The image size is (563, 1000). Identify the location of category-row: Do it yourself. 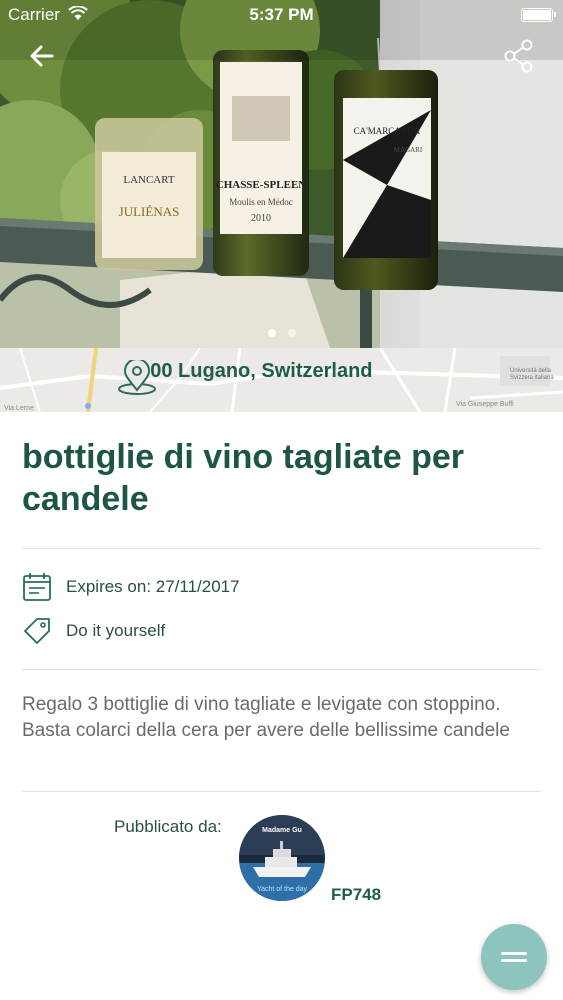
(93, 631).